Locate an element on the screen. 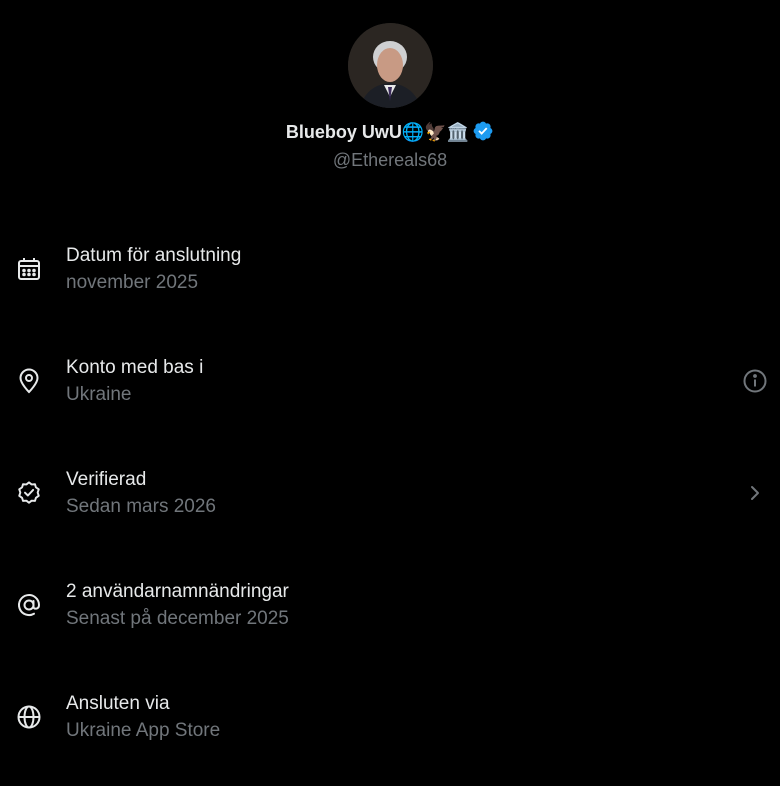  display-name-row: Blueboy UwU🌐🦅🏛️ is located at coordinates (390, 134).